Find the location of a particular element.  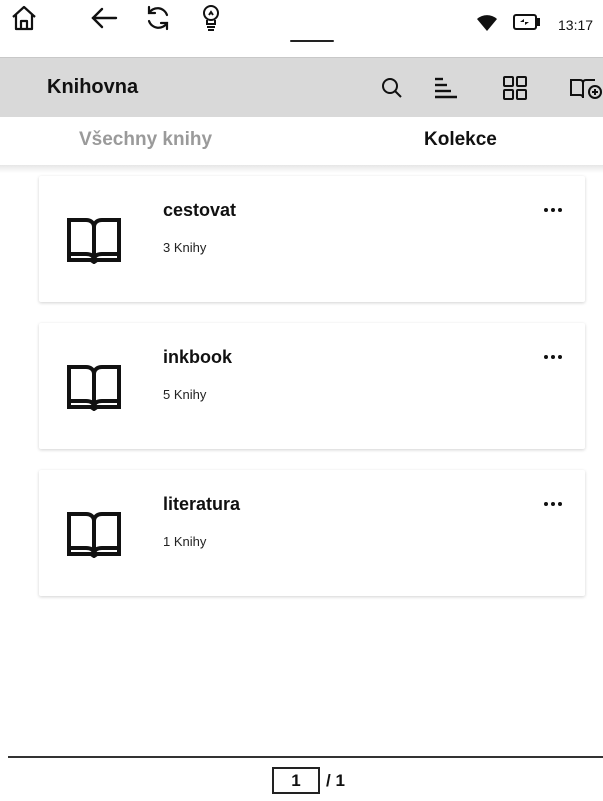

page-title: Knihovna is located at coordinates (93, 87).